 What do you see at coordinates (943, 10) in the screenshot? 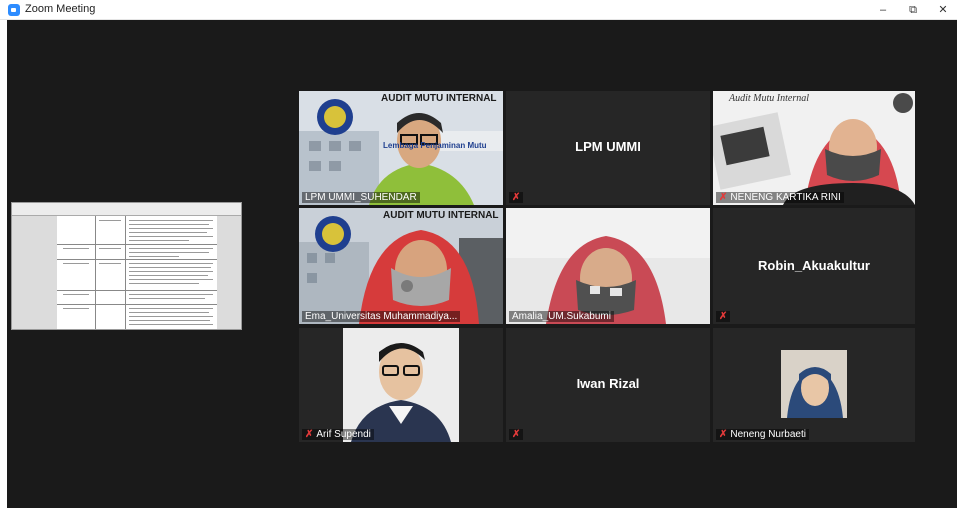
I see `close-button: ✕` at bounding box center [943, 10].